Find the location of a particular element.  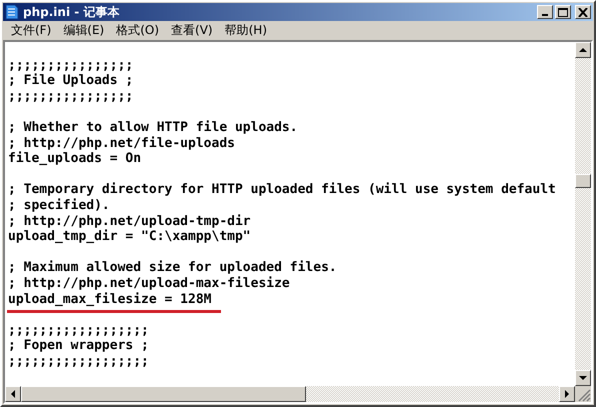

text-line: ; File Uploads ; is located at coordinates (71, 81).